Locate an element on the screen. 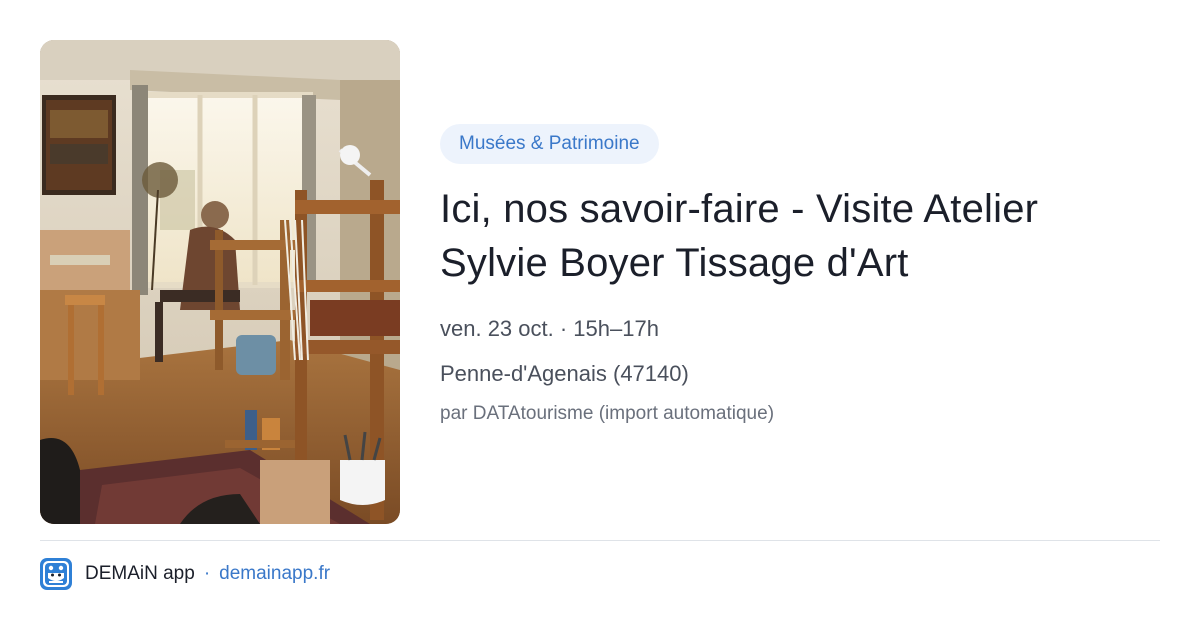  footer-divider is located at coordinates (600, 540).